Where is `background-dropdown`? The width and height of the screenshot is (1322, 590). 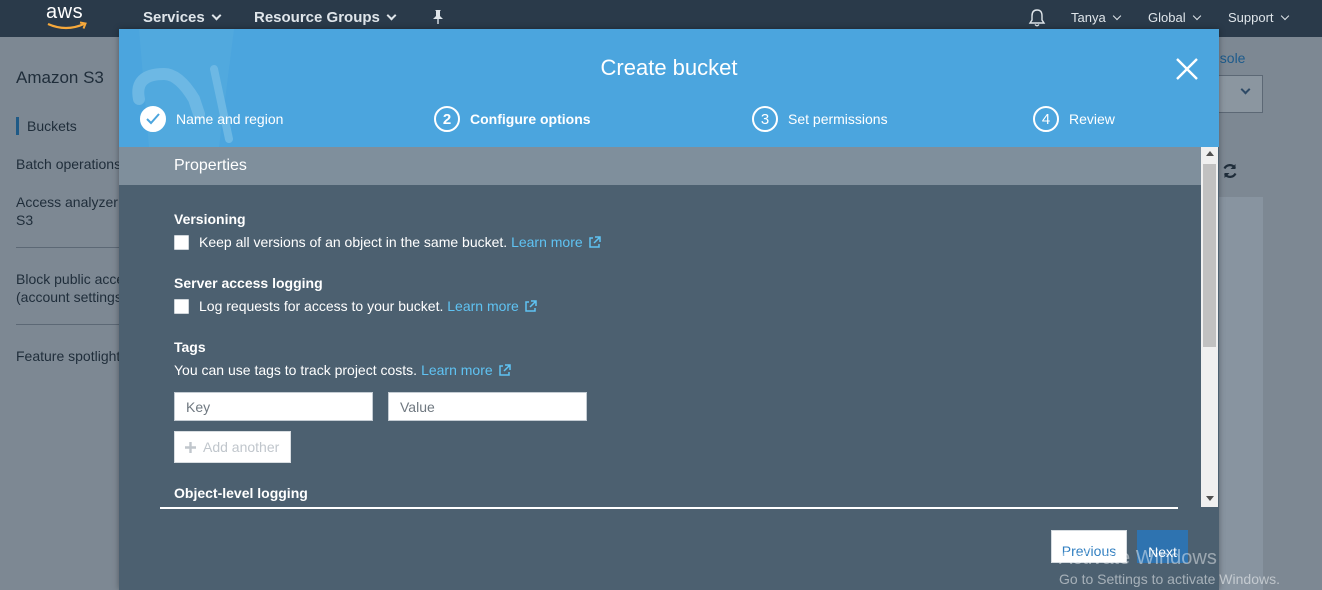
background-dropdown is located at coordinates (1239, 94).